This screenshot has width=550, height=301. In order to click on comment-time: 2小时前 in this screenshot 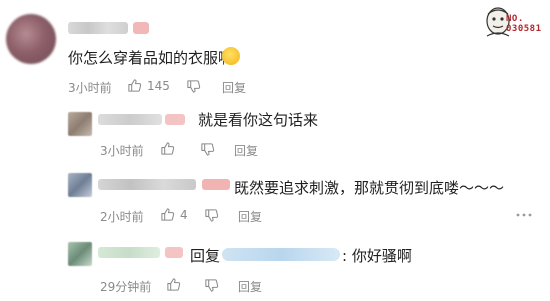, I will do `click(122, 217)`.